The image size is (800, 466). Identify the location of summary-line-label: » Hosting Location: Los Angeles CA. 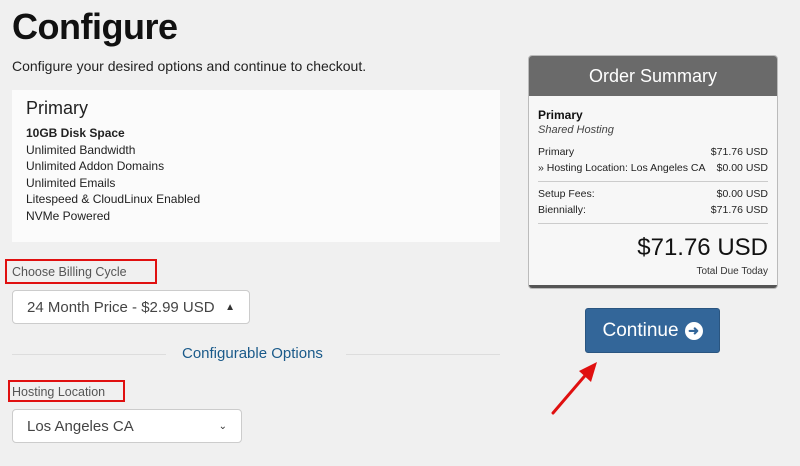
(622, 168).